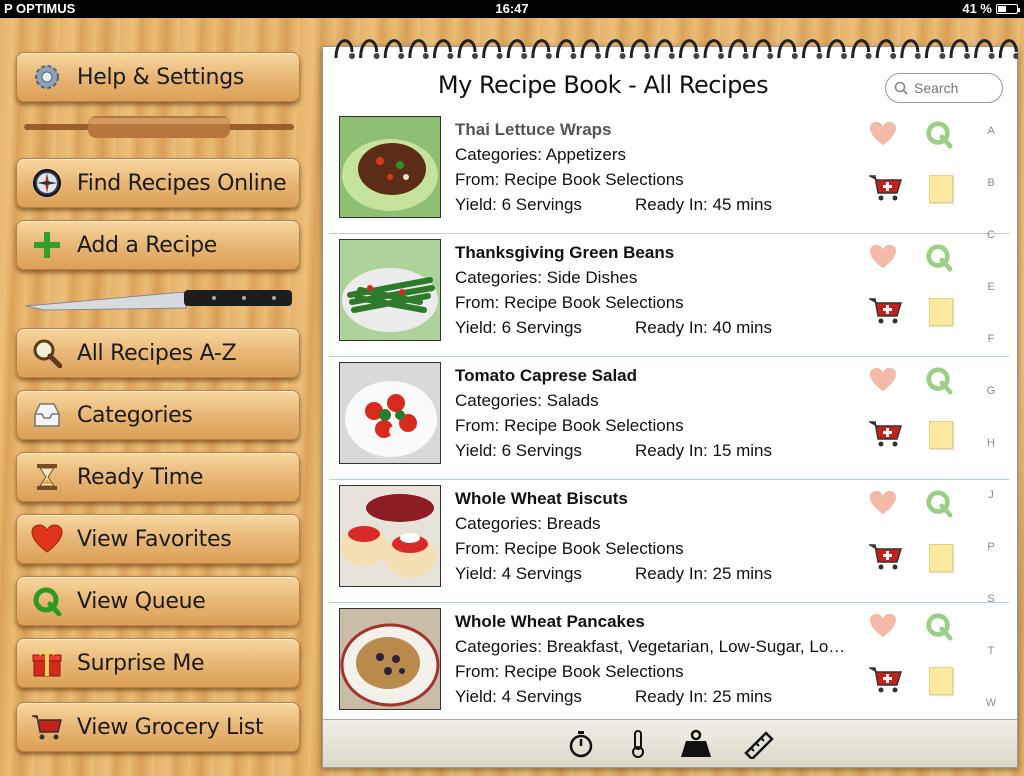 The height and width of the screenshot is (776, 1024). I want to click on index-letter: S, so click(991, 599).